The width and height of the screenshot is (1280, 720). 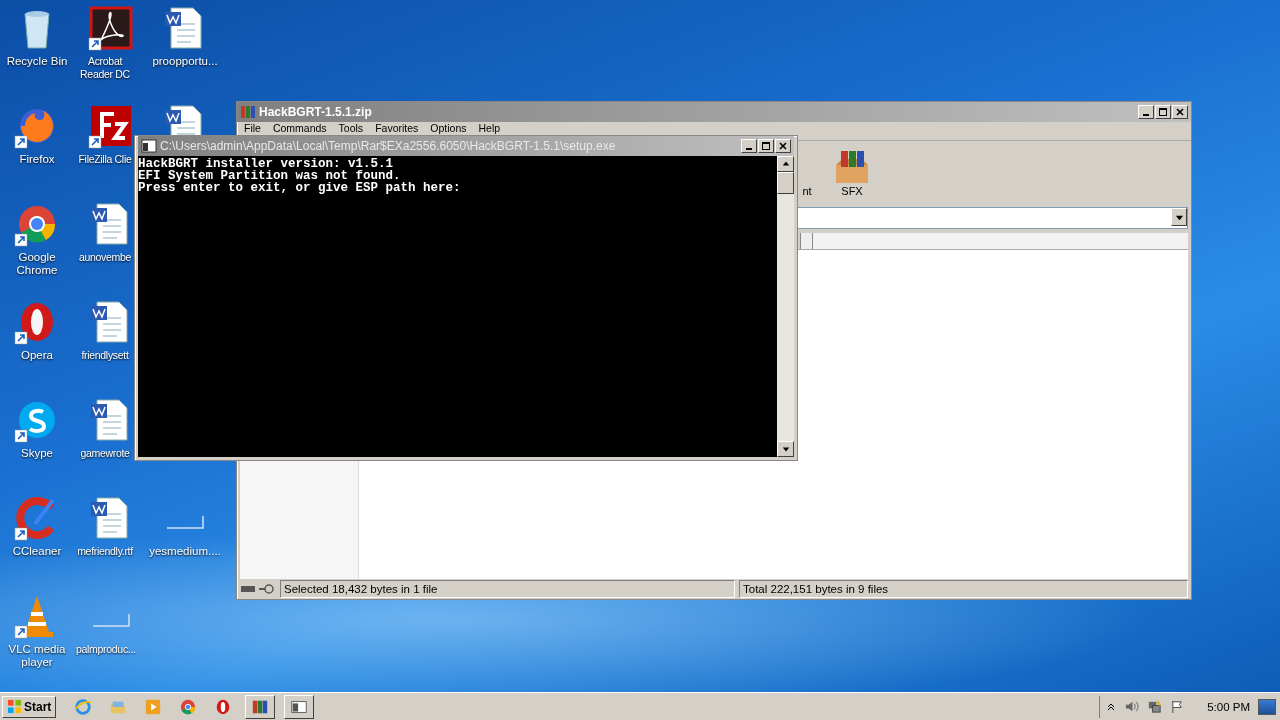 What do you see at coordinates (37, 159) in the screenshot?
I see `icon-label: Firefox` at bounding box center [37, 159].